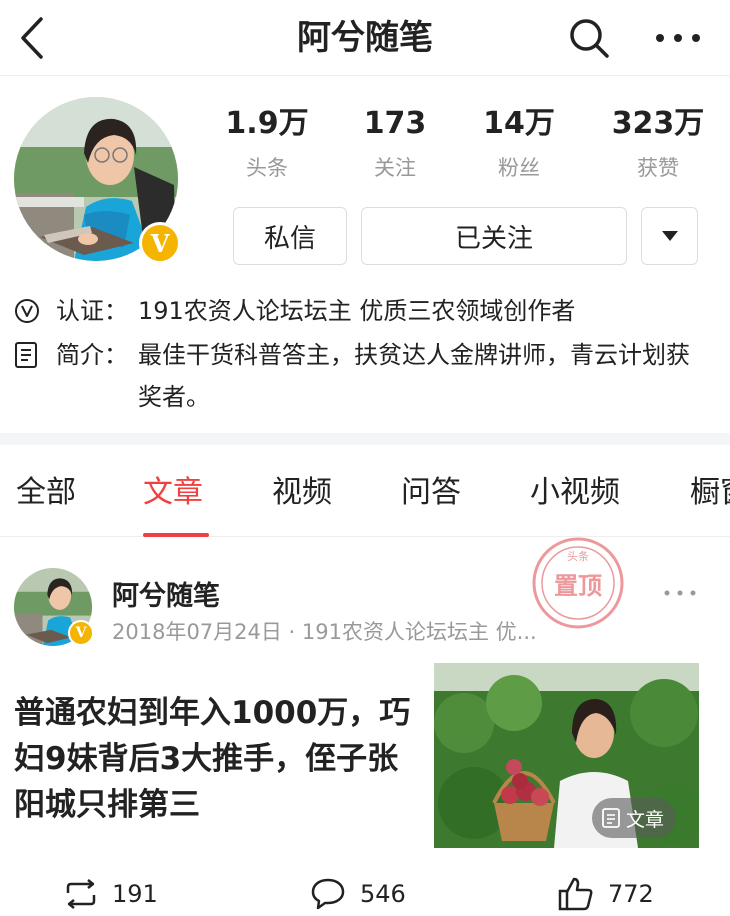  Describe the element at coordinates (658, 123) in the screenshot. I see `stat-value: 323万` at that location.